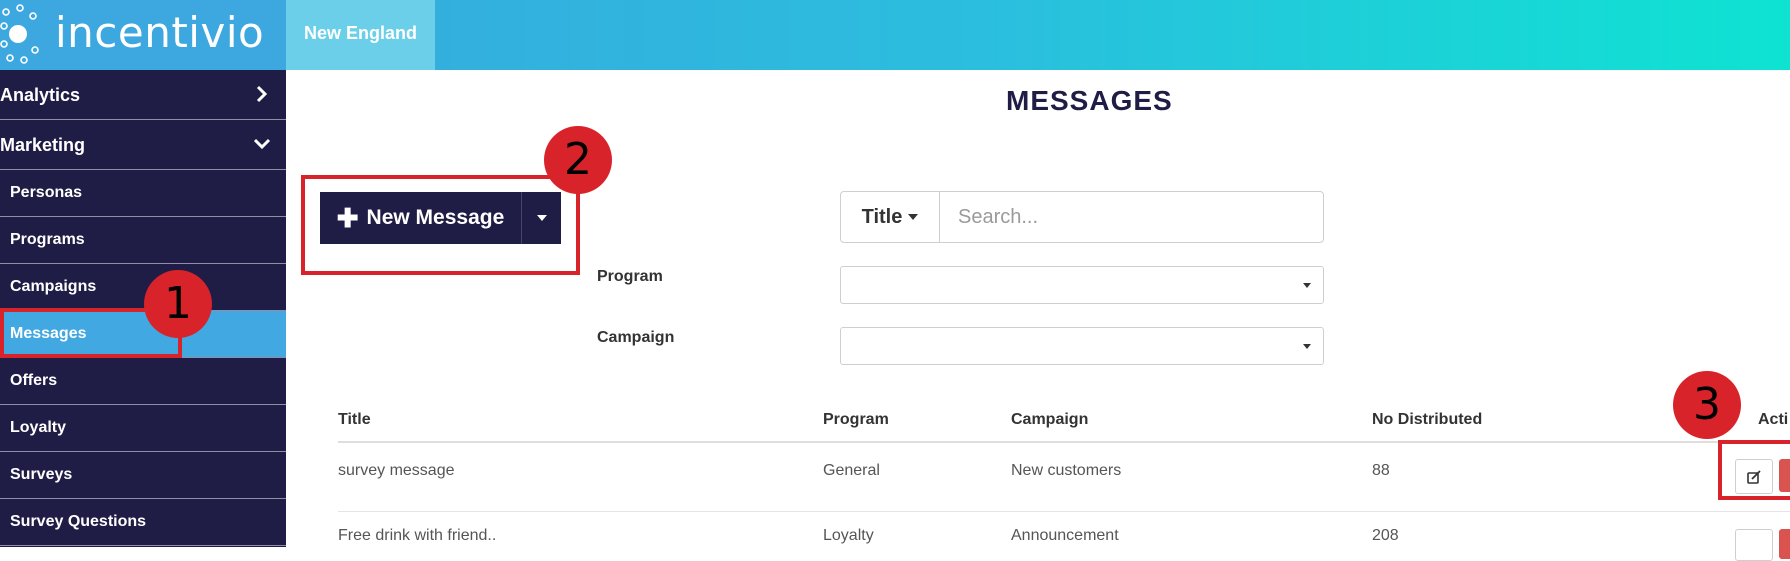  I want to click on column-header-title: Title, so click(354, 420).